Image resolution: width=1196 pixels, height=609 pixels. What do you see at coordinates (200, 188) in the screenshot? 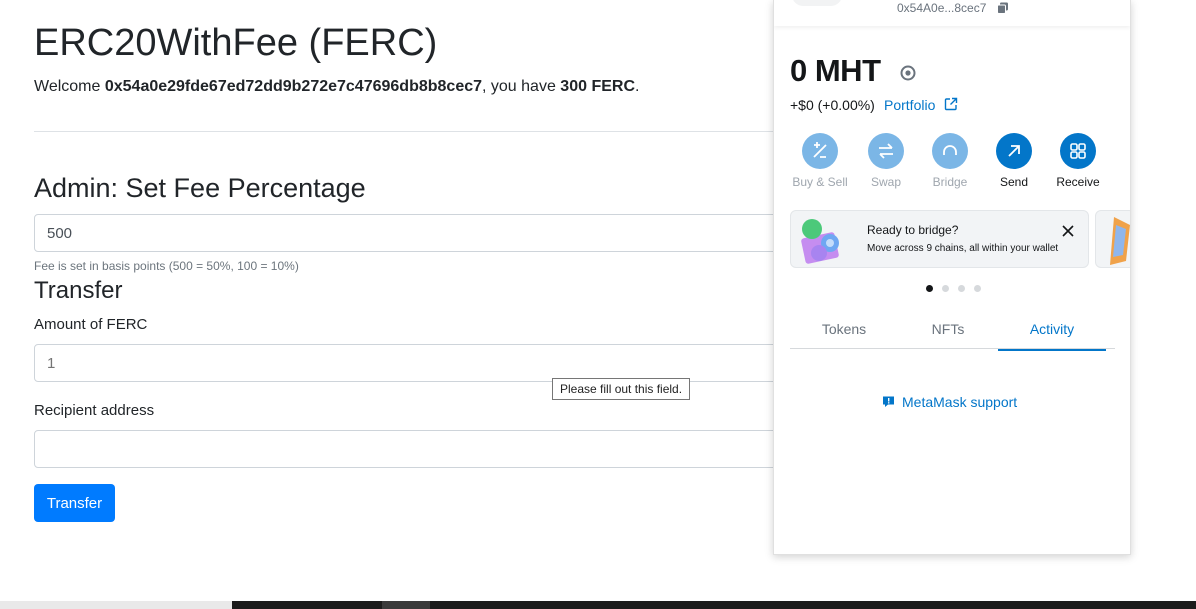
I see `admin-heading: Admin: Set Fee Percentage` at bounding box center [200, 188].